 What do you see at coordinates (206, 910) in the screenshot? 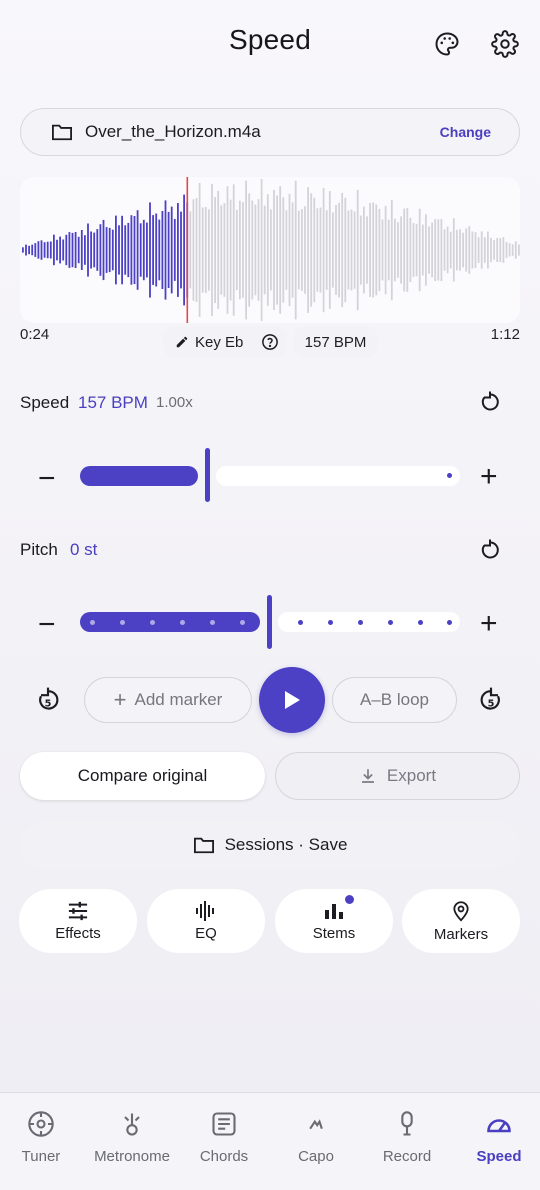
I see `equalizer-icon` at bounding box center [206, 910].